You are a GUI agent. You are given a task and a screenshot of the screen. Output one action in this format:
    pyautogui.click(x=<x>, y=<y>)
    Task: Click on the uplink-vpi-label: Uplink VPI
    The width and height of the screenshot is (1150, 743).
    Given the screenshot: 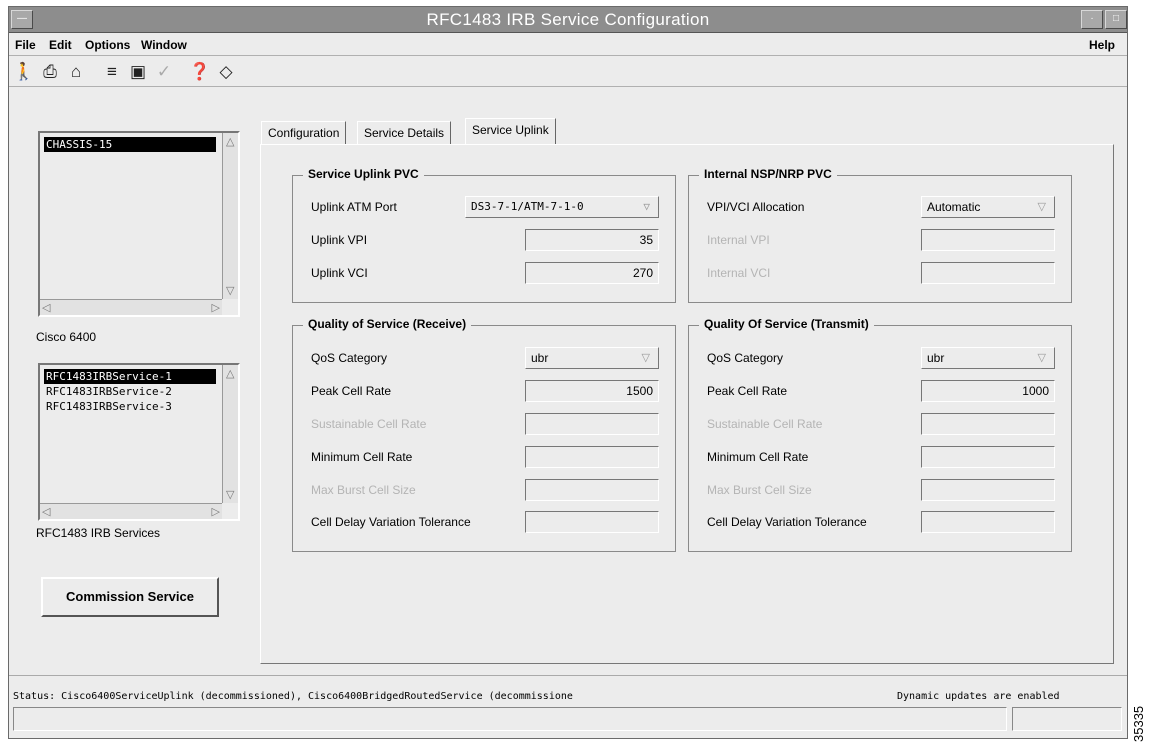 What is the action you would take?
    pyautogui.click(x=339, y=240)
    